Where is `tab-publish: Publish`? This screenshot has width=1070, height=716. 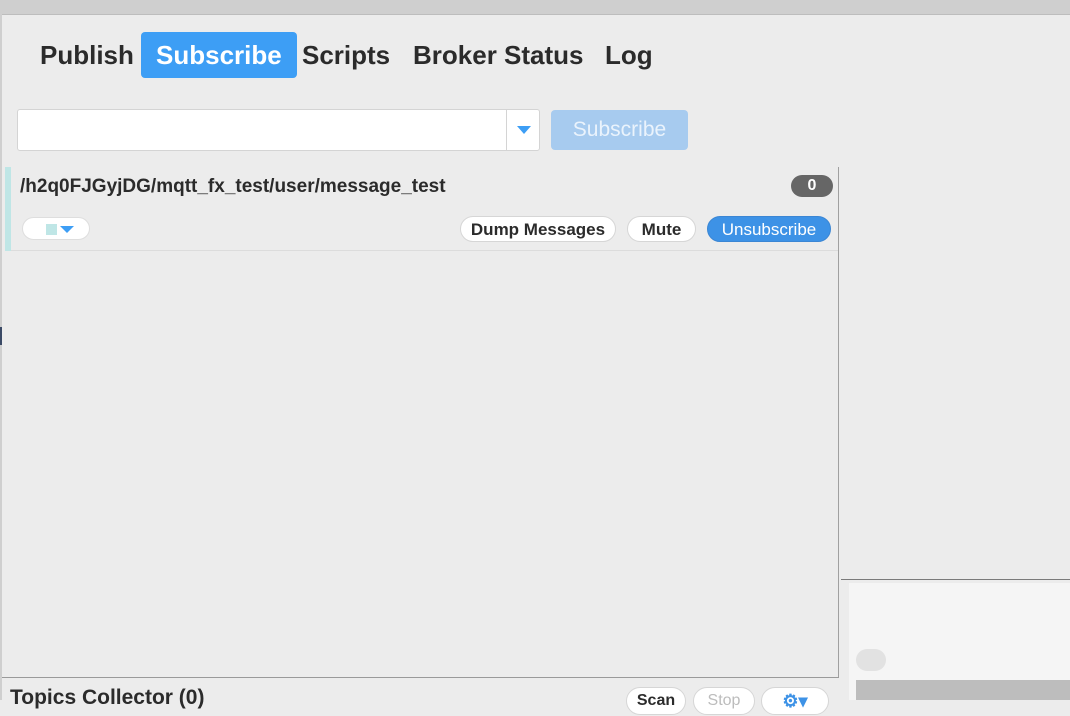
tab-publish: Publish is located at coordinates (87, 55).